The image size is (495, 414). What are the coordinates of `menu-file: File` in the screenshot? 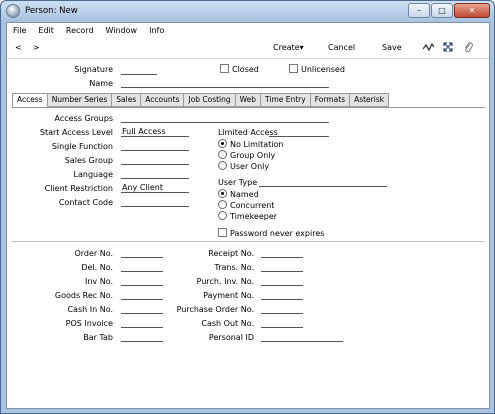 It's located at (19, 30).